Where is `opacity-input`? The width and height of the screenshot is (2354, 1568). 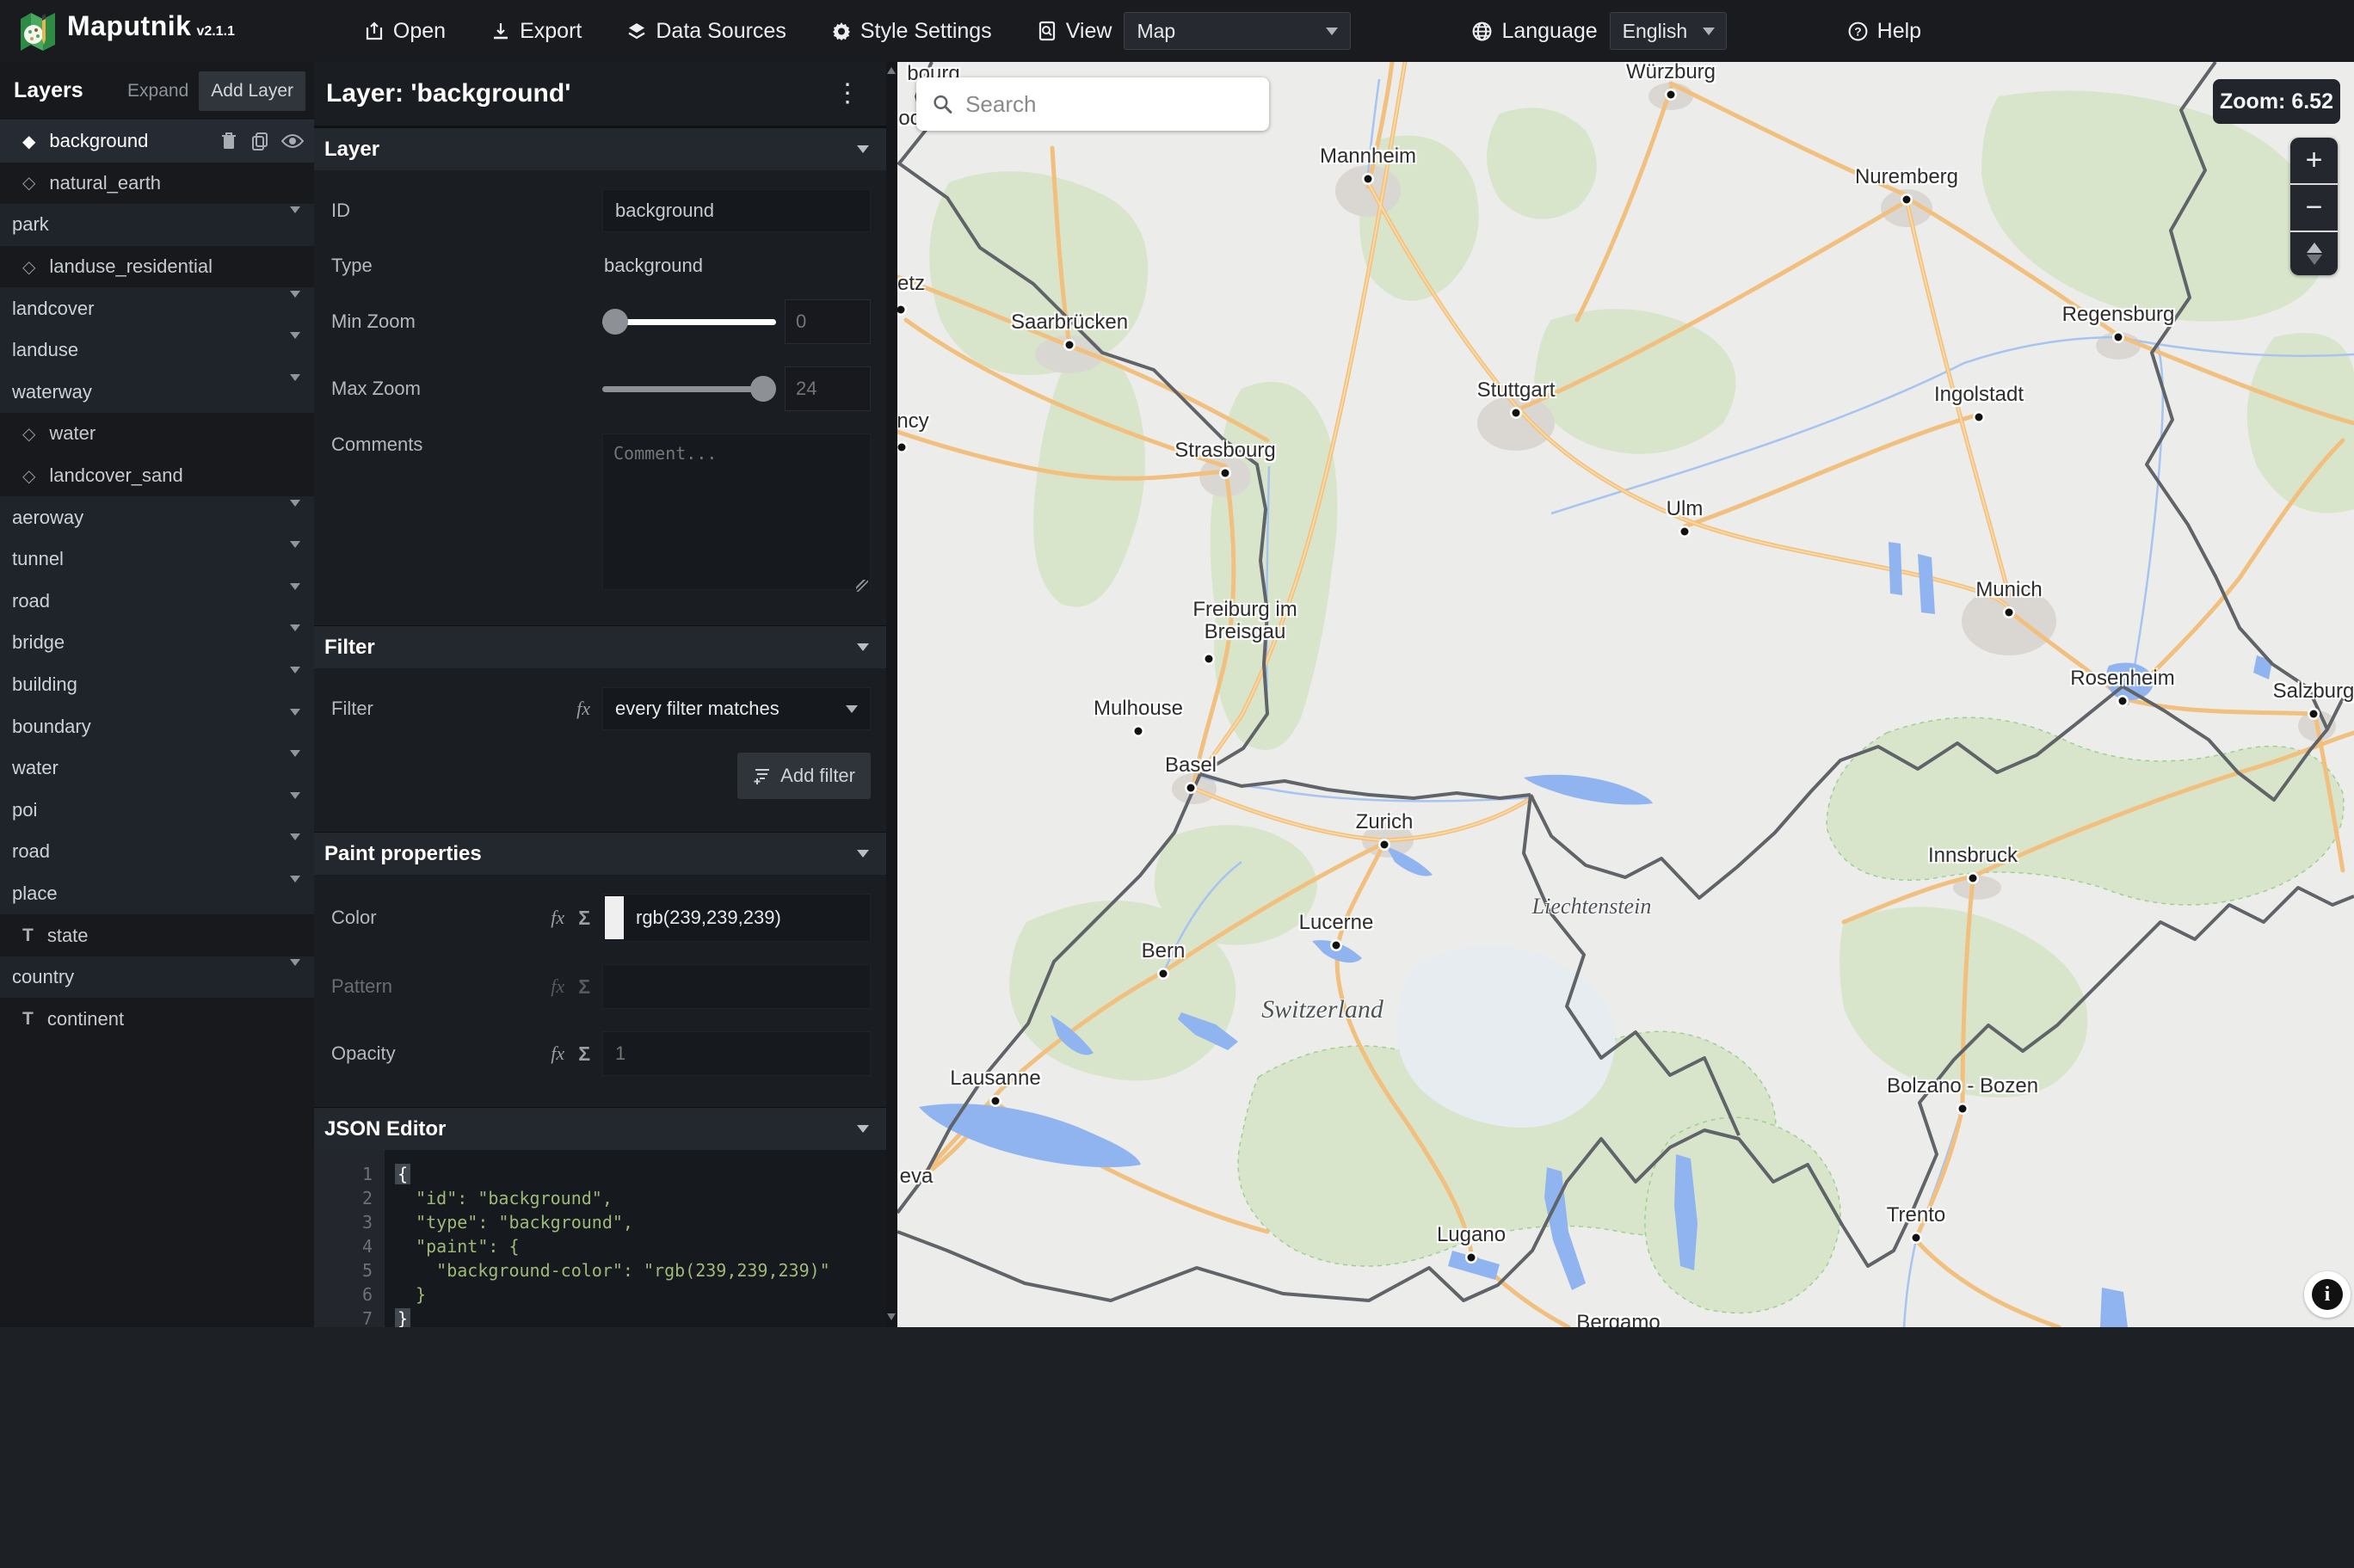 opacity-input is located at coordinates (736, 1053).